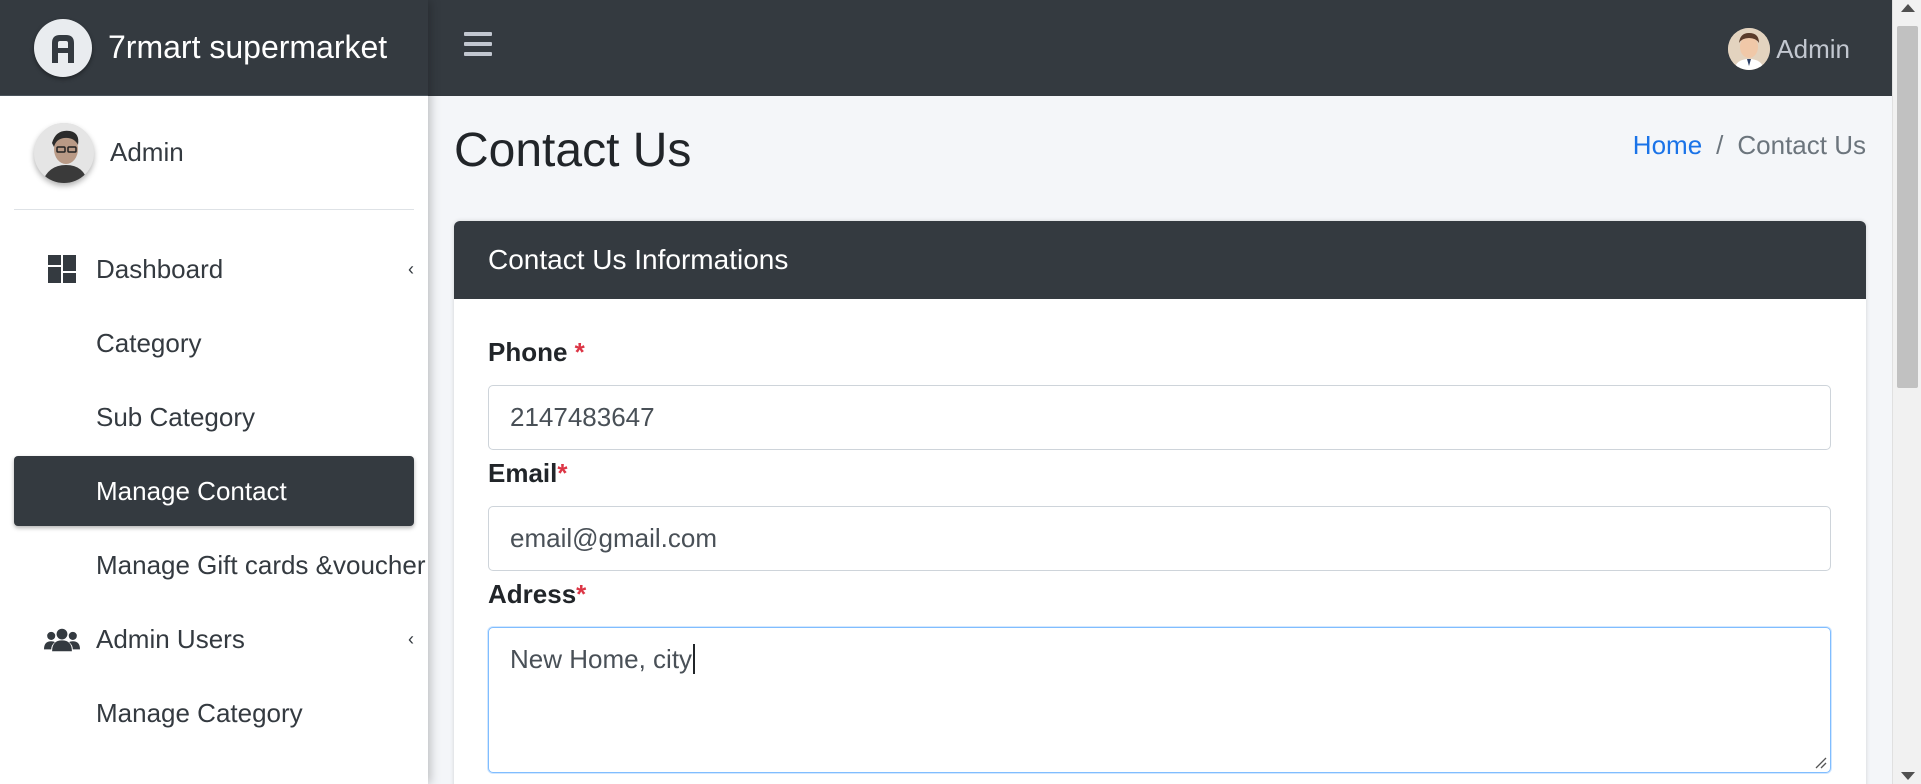 Image resolution: width=1921 pixels, height=784 pixels. I want to click on topbar-user-menu: Admin, so click(1789, 49).